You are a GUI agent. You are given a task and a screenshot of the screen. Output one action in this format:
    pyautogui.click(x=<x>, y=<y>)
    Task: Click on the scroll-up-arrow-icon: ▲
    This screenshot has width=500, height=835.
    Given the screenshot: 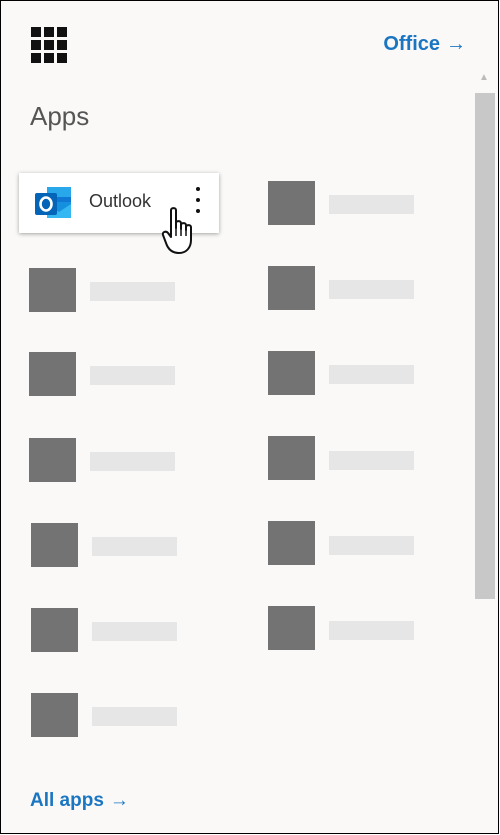 What is the action you would take?
    pyautogui.click(x=484, y=78)
    